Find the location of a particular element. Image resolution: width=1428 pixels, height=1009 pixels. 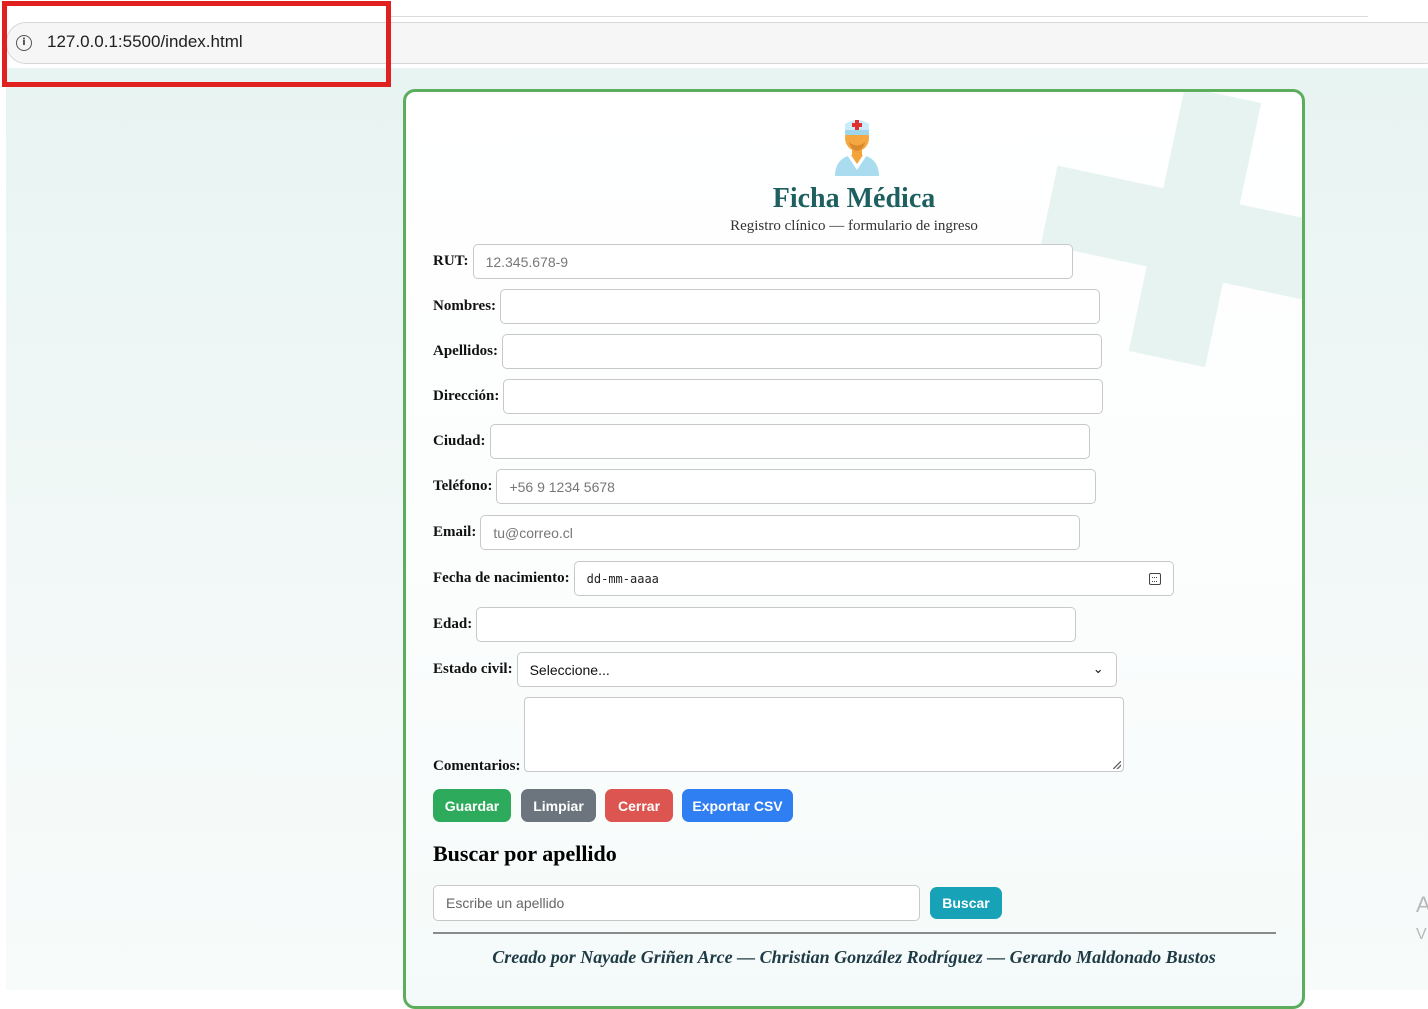

estado-civil-row: Estado civil: Seleccione... ⌄ is located at coordinates (775, 669).